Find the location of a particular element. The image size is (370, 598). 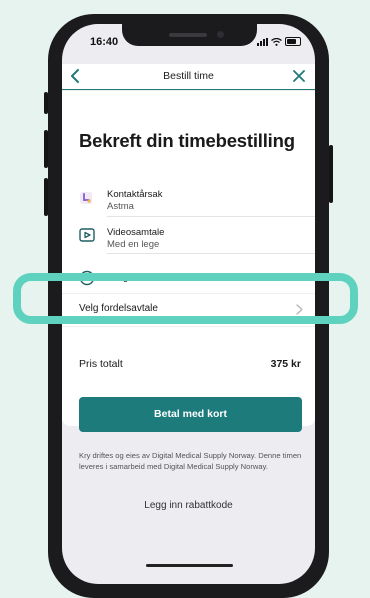

speaker is located at coordinates (188, 35).